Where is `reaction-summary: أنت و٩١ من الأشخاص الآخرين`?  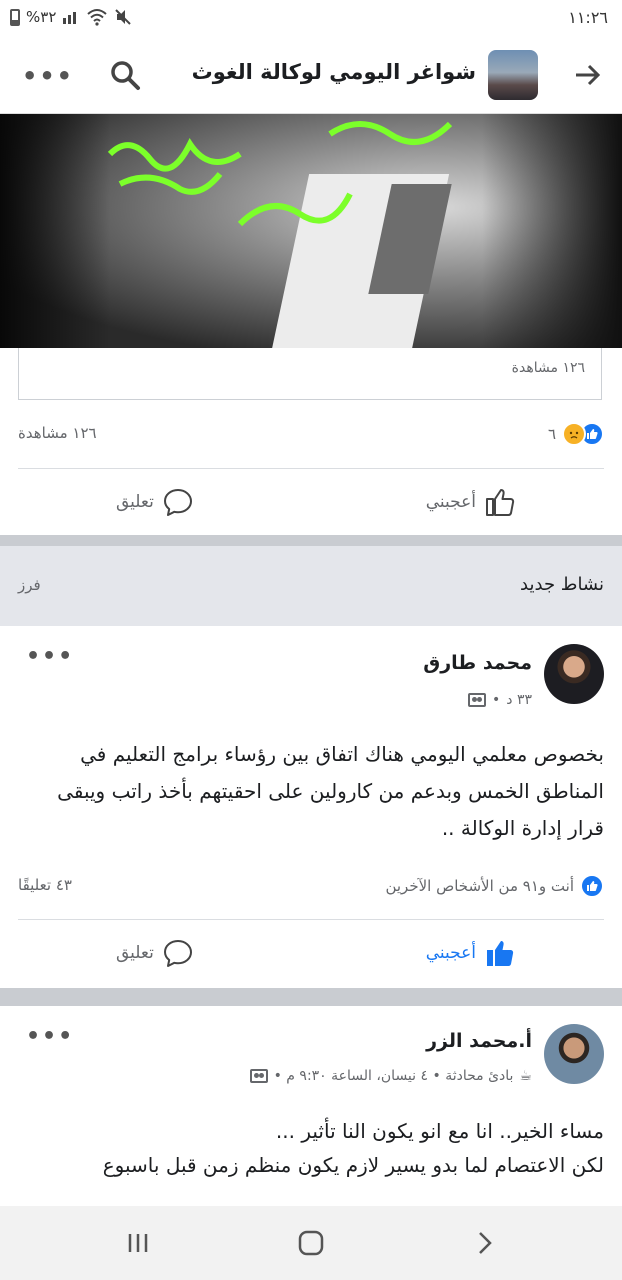 reaction-summary: أنت و٩١ من الأشخاص الآخرين is located at coordinates (494, 886).